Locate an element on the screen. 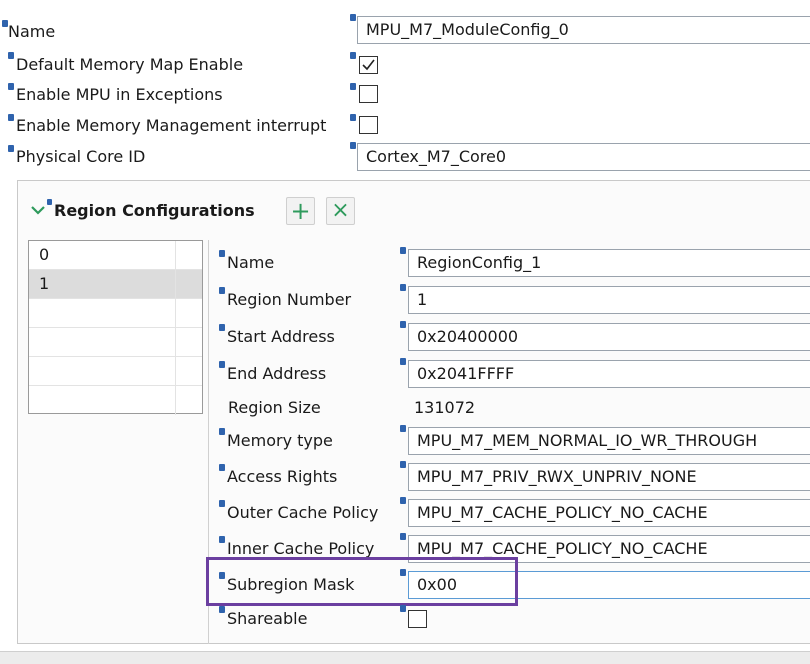  memory-type-select: MPU_M7_MEM_NORMAL_IO_WR_THROUGH is located at coordinates (609, 441).